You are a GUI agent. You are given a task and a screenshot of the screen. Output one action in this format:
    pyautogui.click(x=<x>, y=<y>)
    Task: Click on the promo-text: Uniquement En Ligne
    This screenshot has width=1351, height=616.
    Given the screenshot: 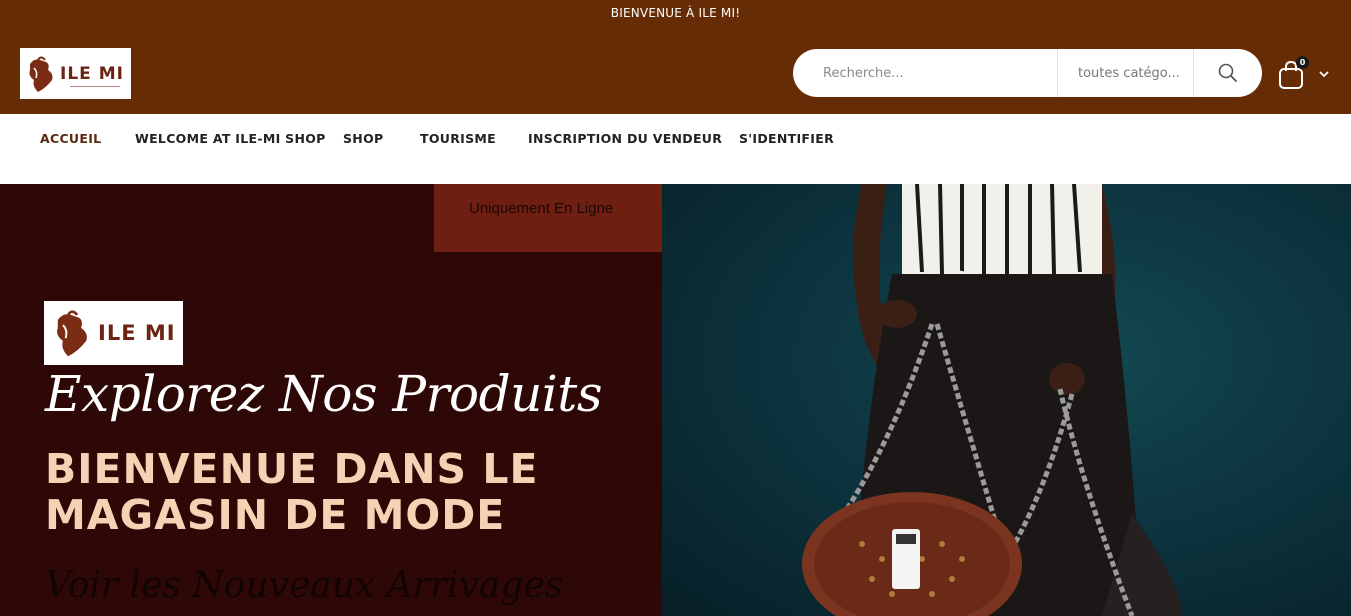 What is the action you would take?
    pyautogui.click(x=541, y=208)
    